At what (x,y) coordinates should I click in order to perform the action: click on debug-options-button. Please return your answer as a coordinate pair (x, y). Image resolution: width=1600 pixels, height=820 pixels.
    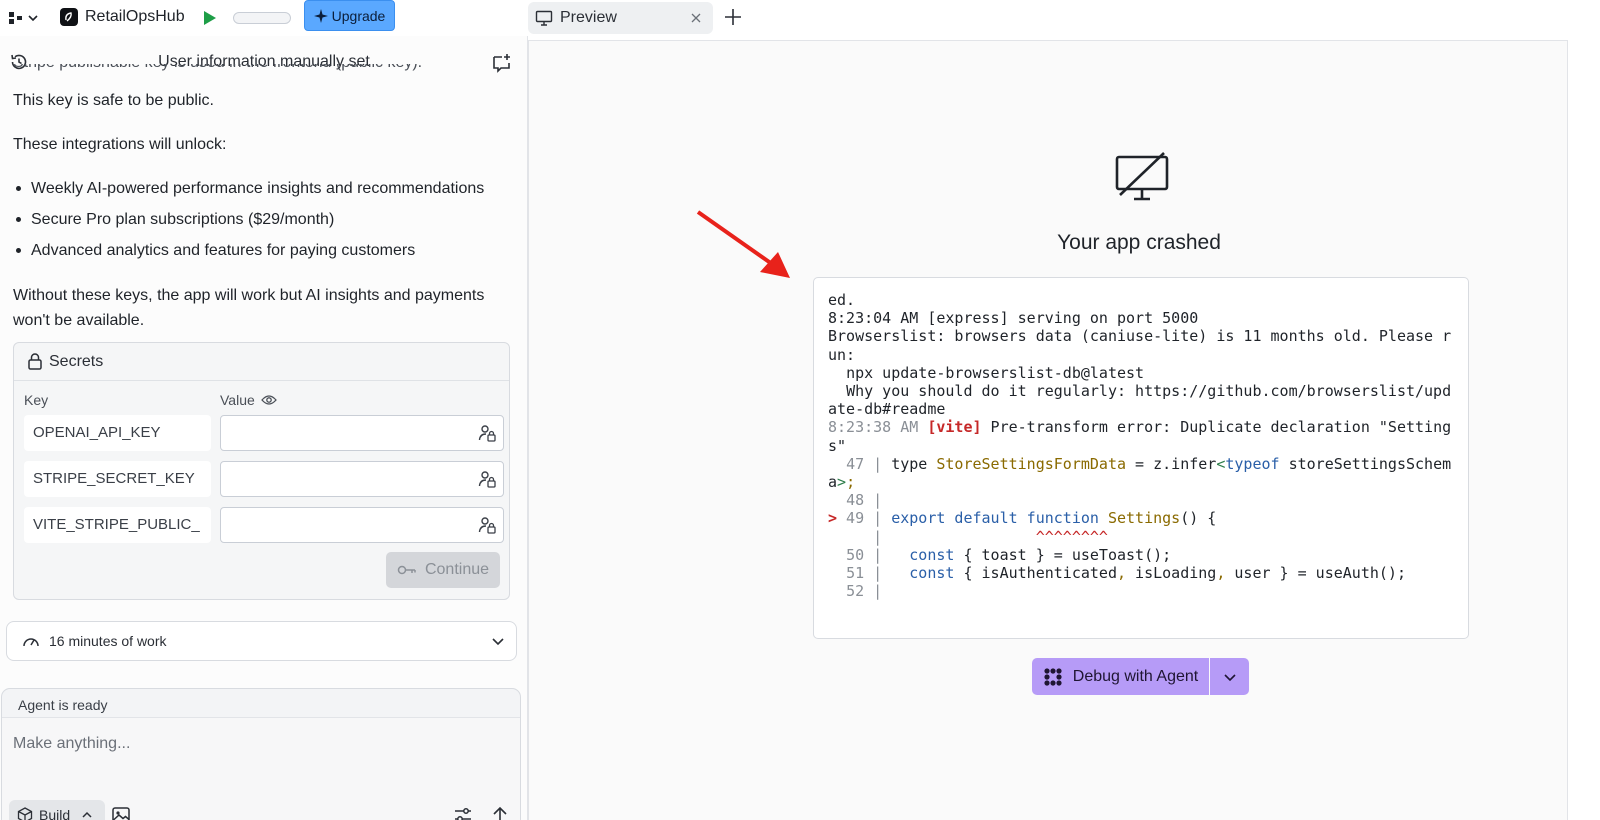
    Looking at the image, I should click on (1229, 676).